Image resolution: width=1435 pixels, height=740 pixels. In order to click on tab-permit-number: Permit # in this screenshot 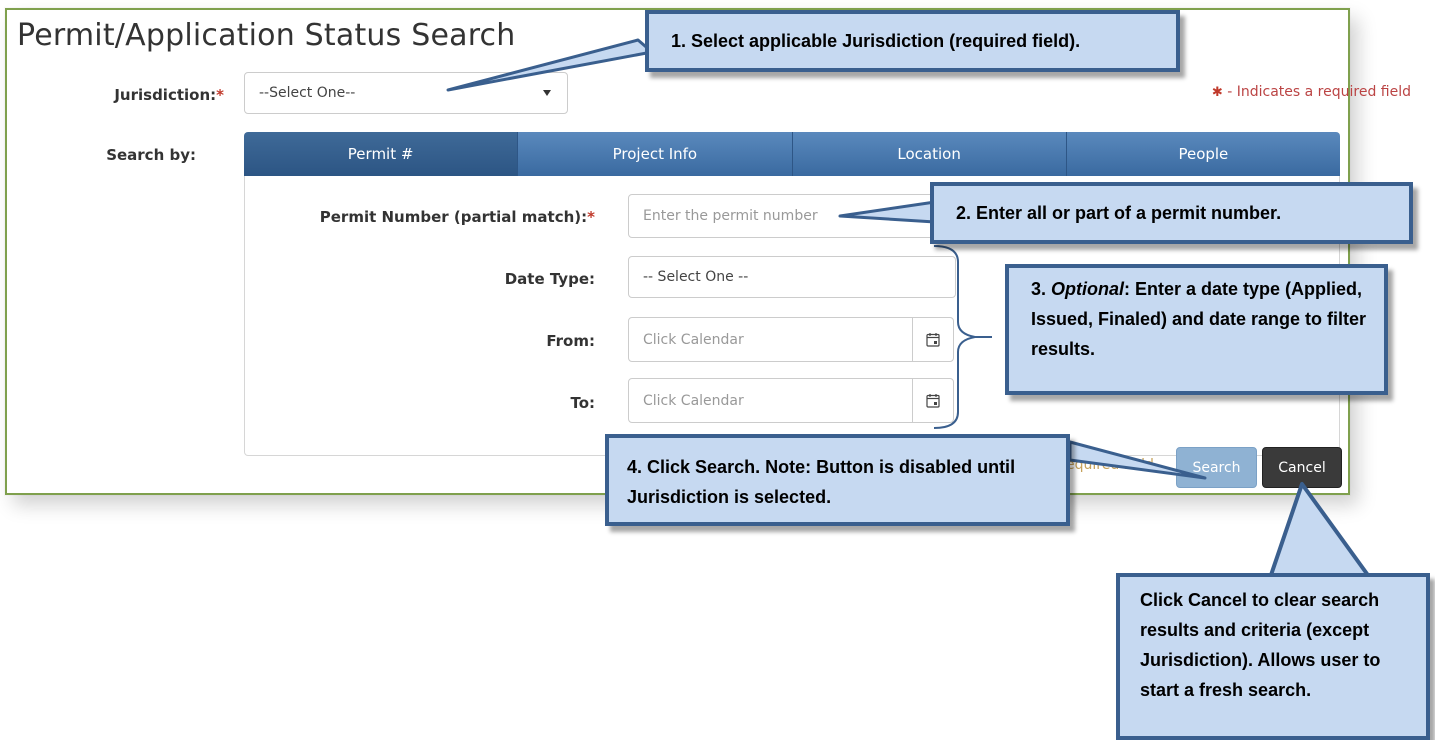, I will do `click(381, 154)`.